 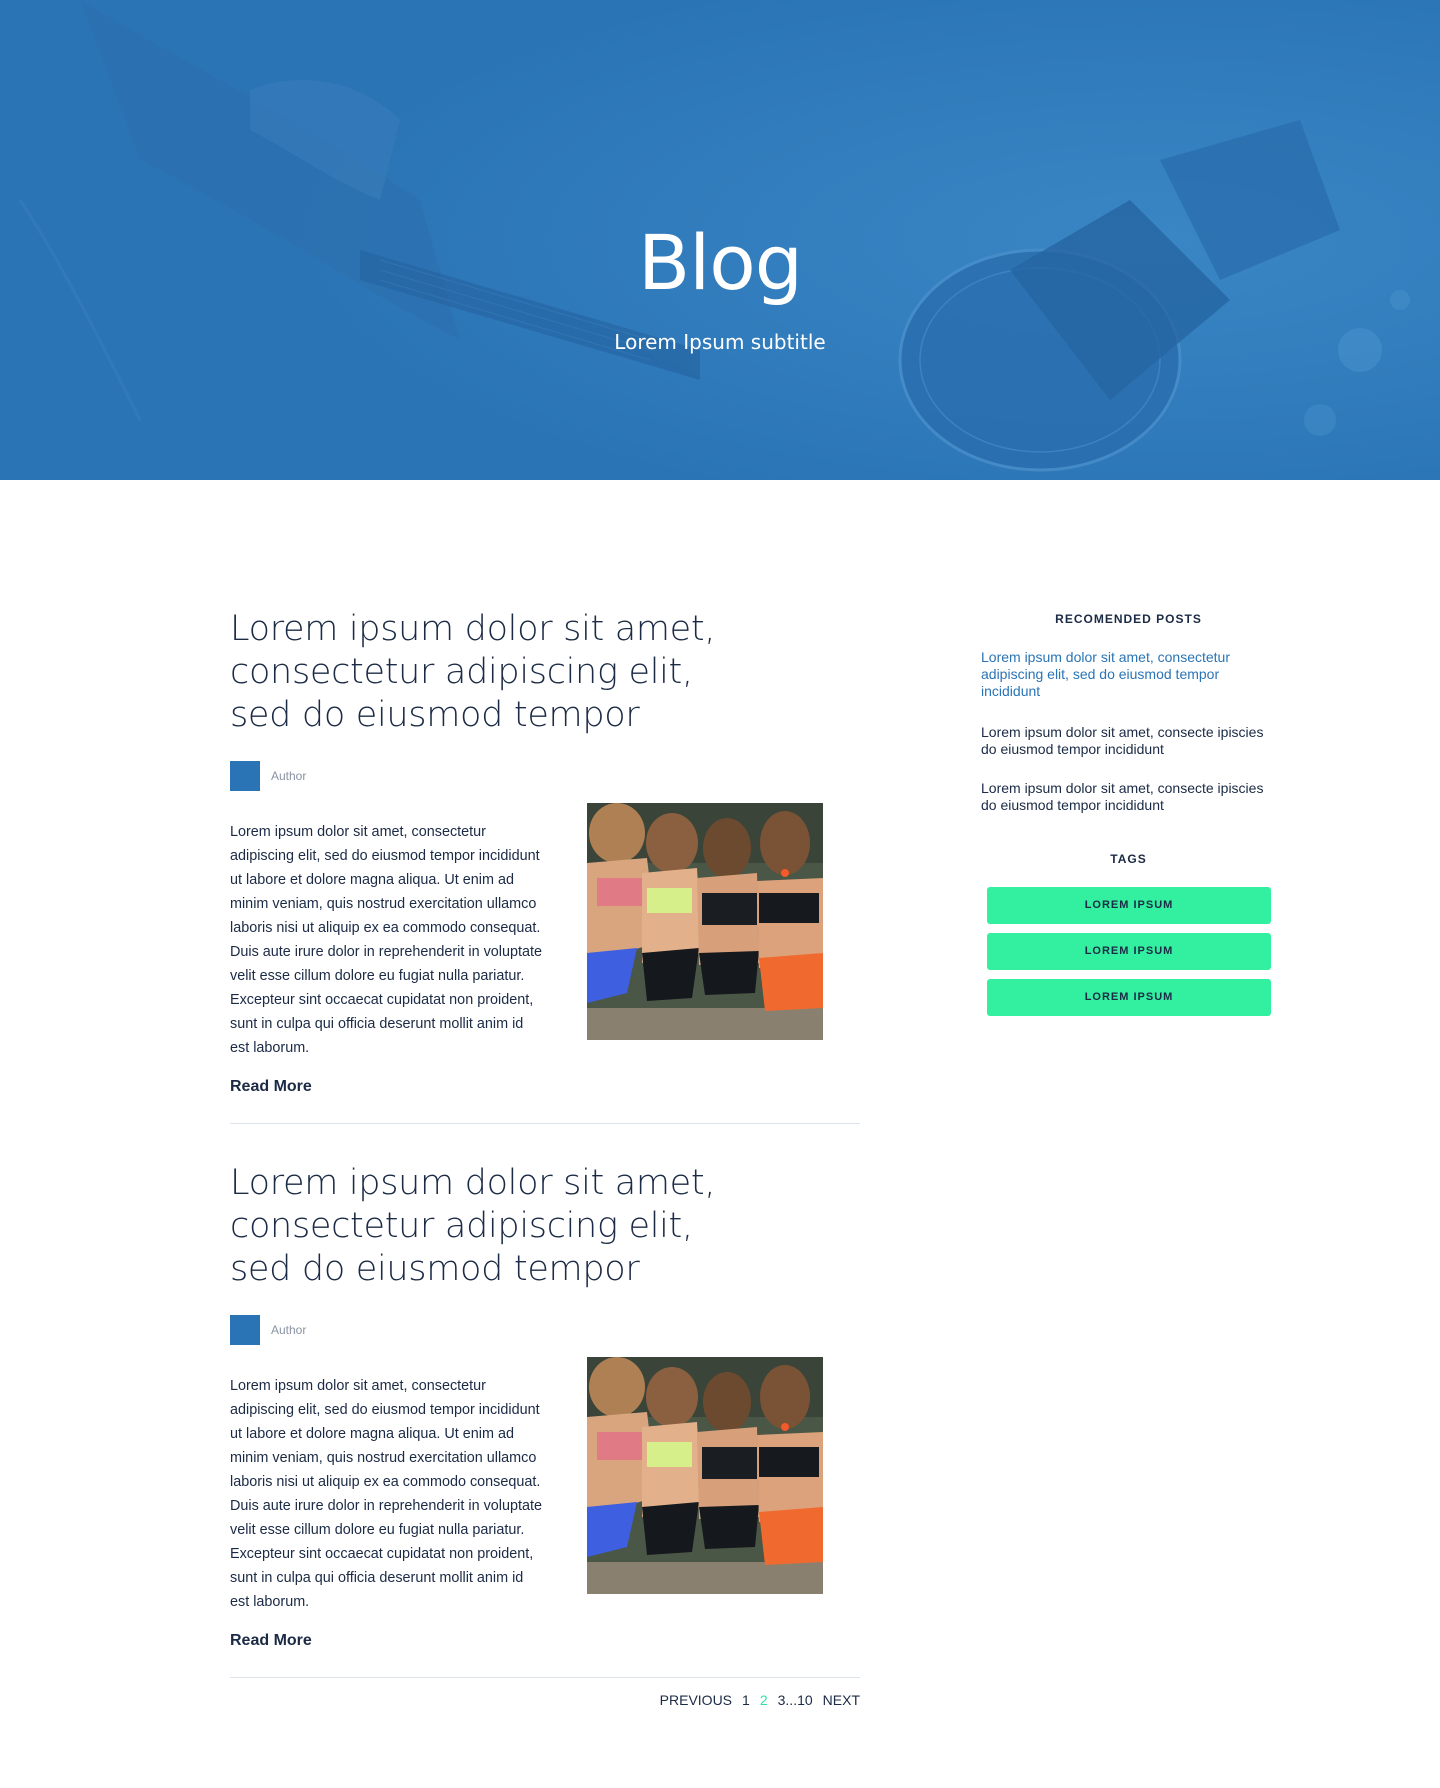 I want to click on pagination-page-1: 1, so click(x=746, y=1700).